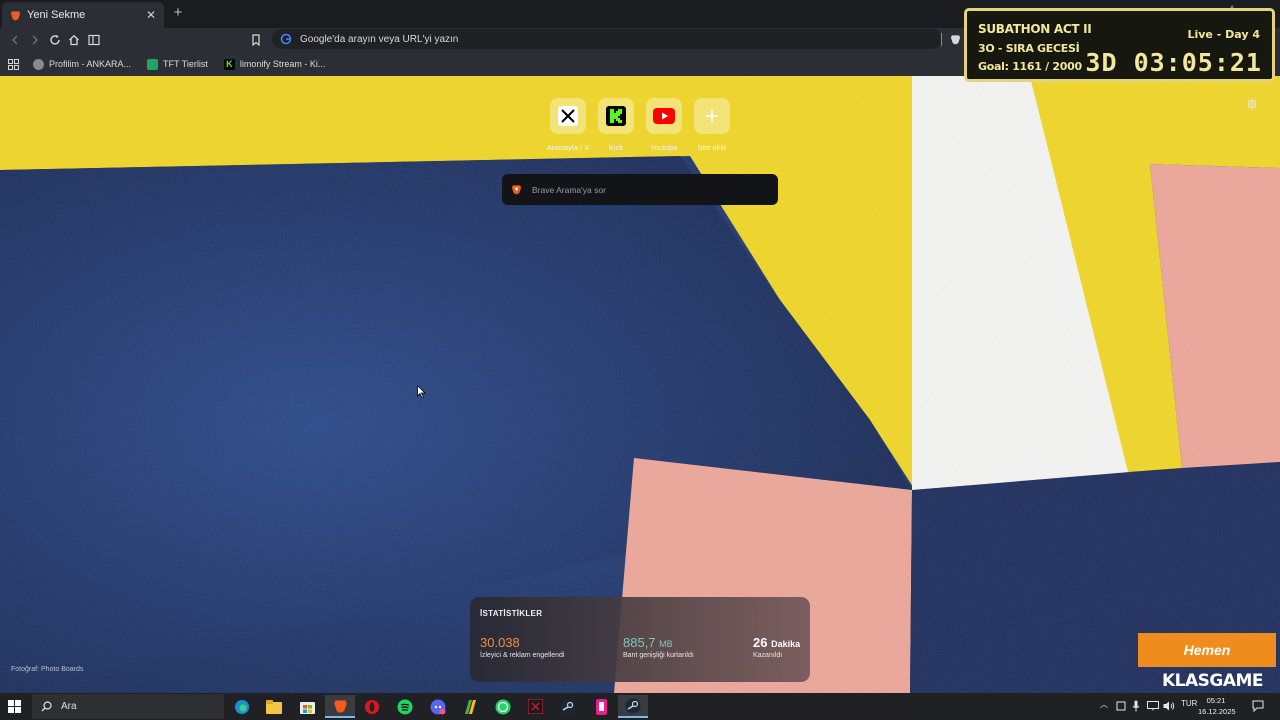  I want to click on stat-blocked: 30.038 İzleyici & reklam engellendi, so click(522, 647).